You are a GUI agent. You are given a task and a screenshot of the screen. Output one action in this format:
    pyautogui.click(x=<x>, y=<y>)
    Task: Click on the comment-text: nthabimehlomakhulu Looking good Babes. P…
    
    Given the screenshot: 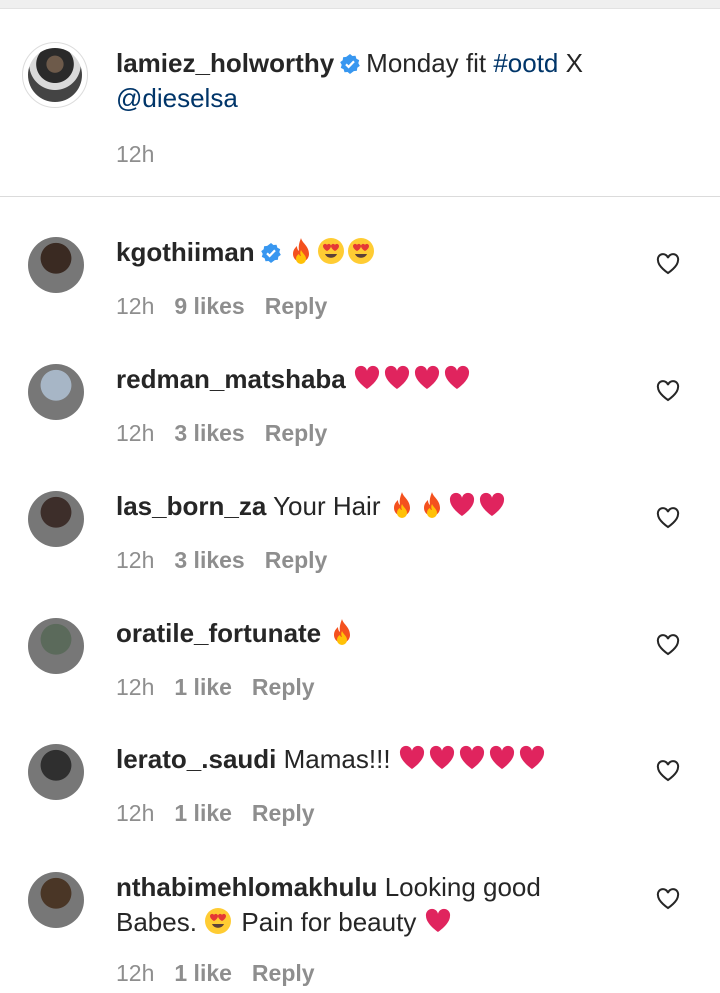 What is the action you would take?
    pyautogui.click(x=396, y=905)
    